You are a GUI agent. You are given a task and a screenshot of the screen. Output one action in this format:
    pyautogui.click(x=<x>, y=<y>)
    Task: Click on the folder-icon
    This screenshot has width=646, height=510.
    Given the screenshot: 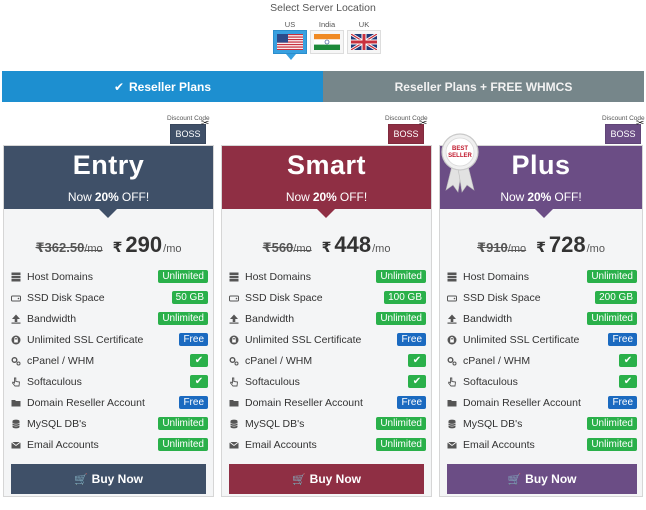 What is the action you would take?
    pyautogui.click(x=452, y=403)
    